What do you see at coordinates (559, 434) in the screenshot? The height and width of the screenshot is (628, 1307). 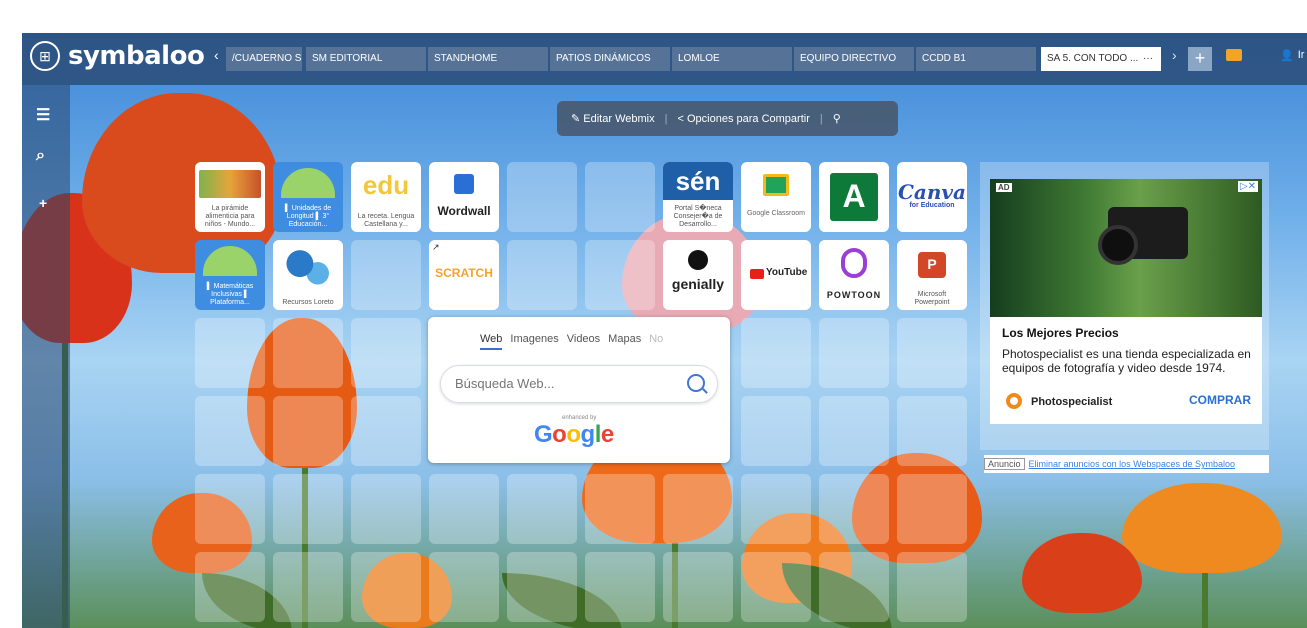 I see `google-logo-letter: o` at bounding box center [559, 434].